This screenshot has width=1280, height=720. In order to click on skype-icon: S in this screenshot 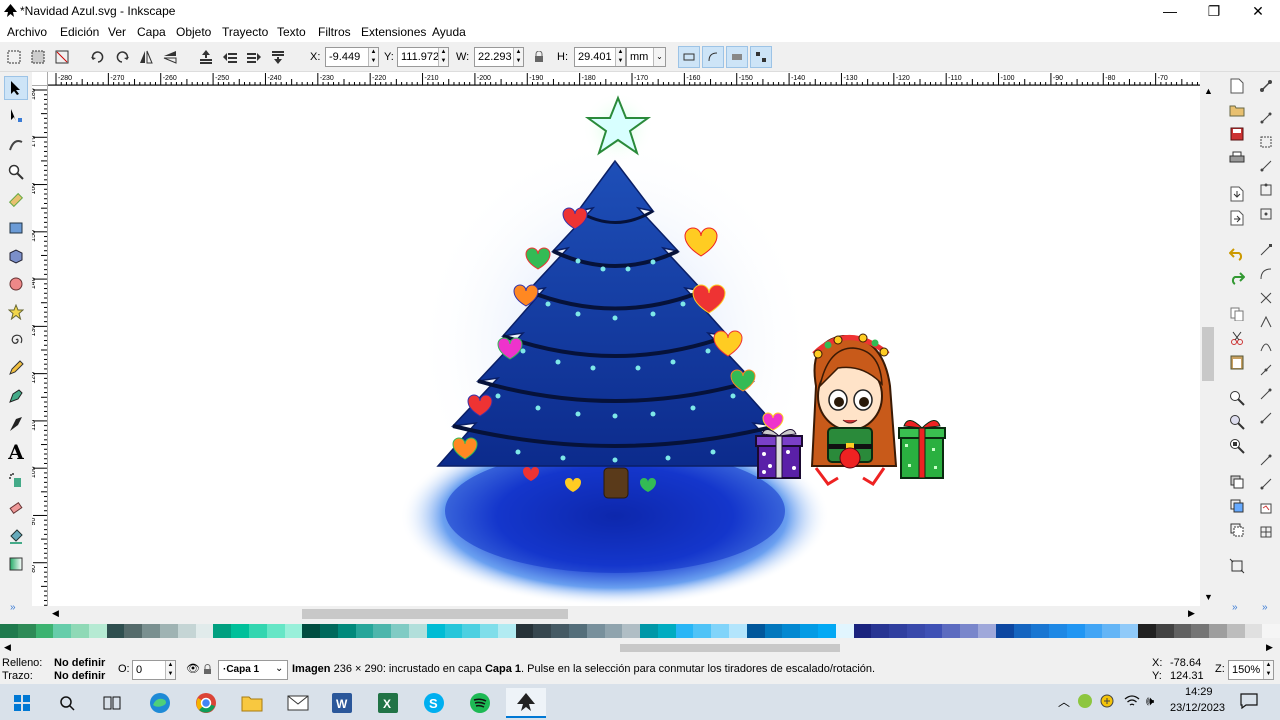, I will do `click(434, 703)`.